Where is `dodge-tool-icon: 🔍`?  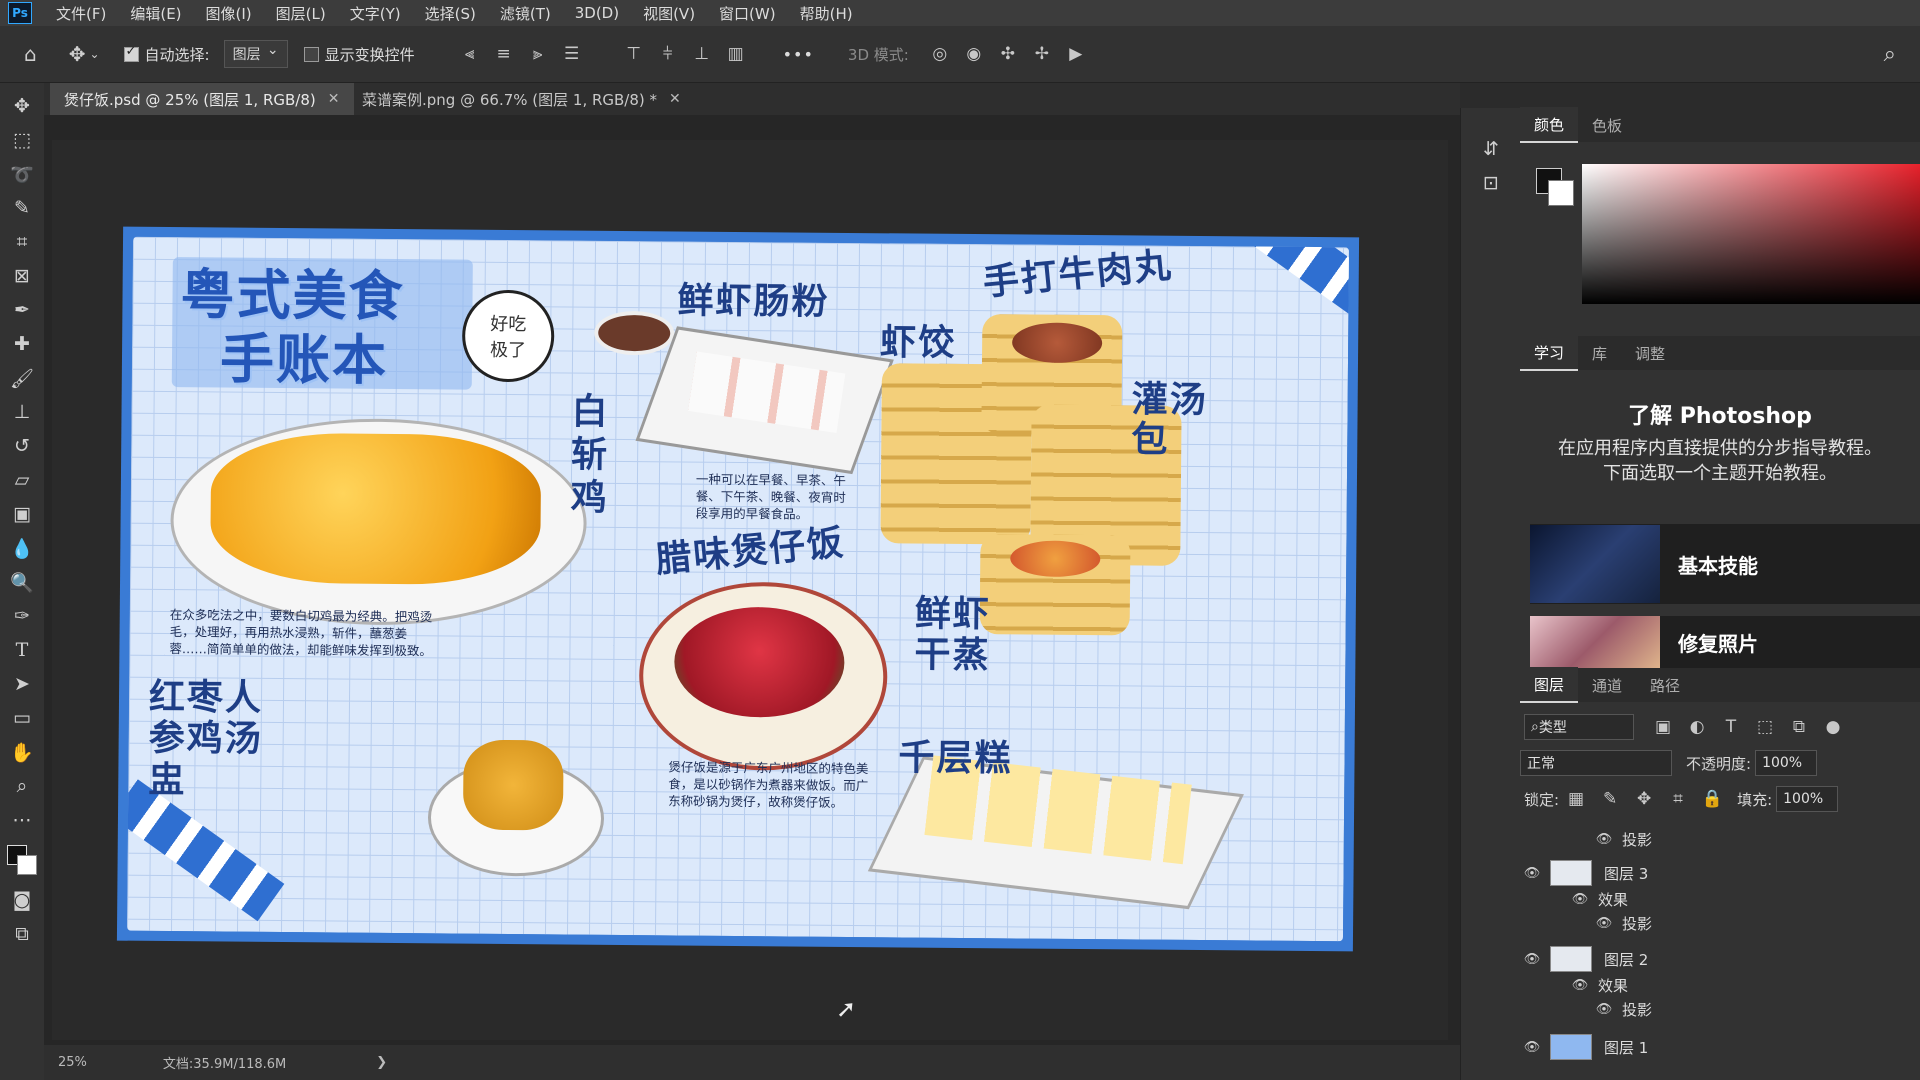
dodge-tool-icon: 🔍 is located at coordinates (22, 582).